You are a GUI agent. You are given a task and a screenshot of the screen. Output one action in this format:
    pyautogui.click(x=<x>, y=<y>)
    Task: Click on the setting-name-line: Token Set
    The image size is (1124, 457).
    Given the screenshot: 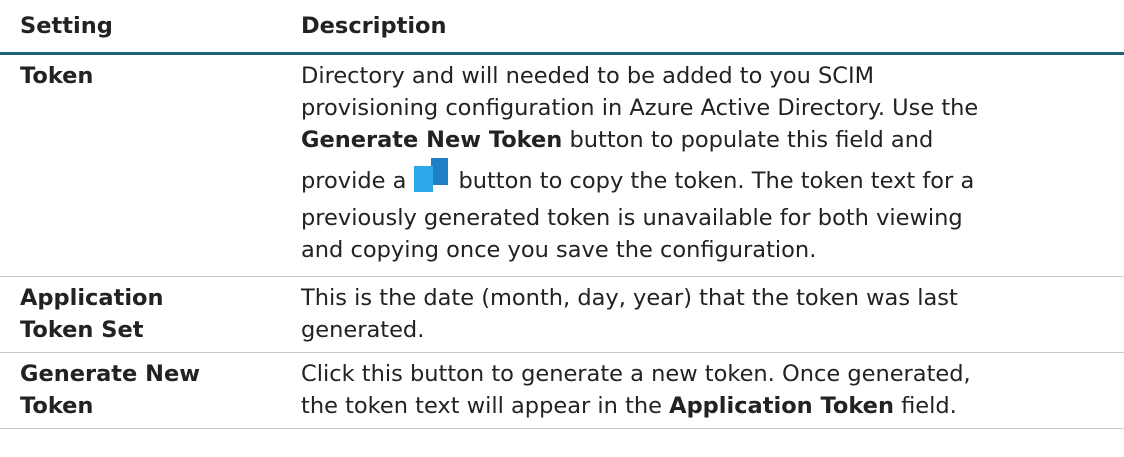 What is the action you would take?
    pyautogui.click(x=82, y=330)
    